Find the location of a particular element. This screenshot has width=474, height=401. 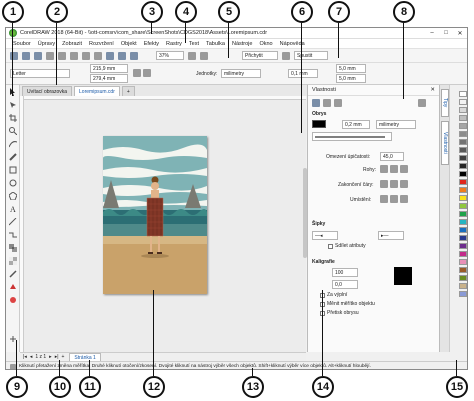

menu-view: Zobrazit is located at coordinates (72, 44).